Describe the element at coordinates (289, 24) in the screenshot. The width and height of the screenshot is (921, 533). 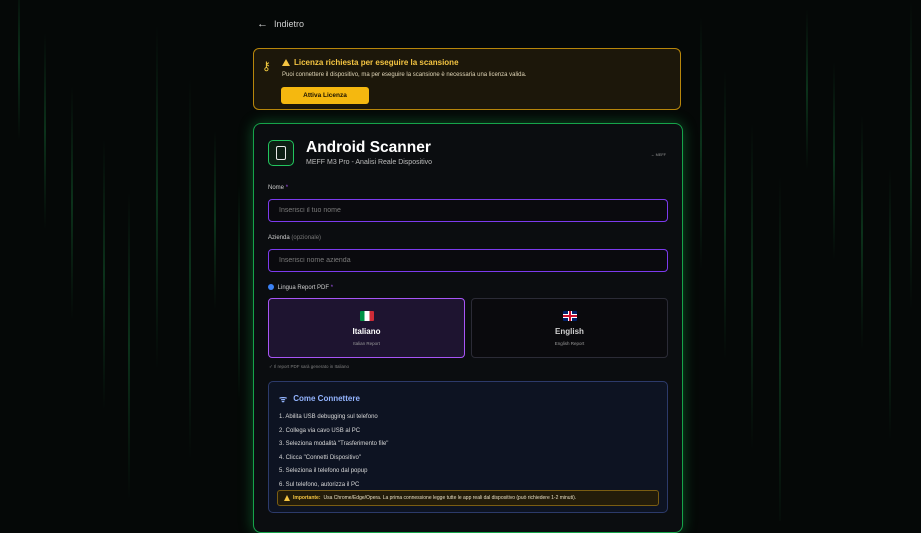
I see `back-label: Indietro` at that location.